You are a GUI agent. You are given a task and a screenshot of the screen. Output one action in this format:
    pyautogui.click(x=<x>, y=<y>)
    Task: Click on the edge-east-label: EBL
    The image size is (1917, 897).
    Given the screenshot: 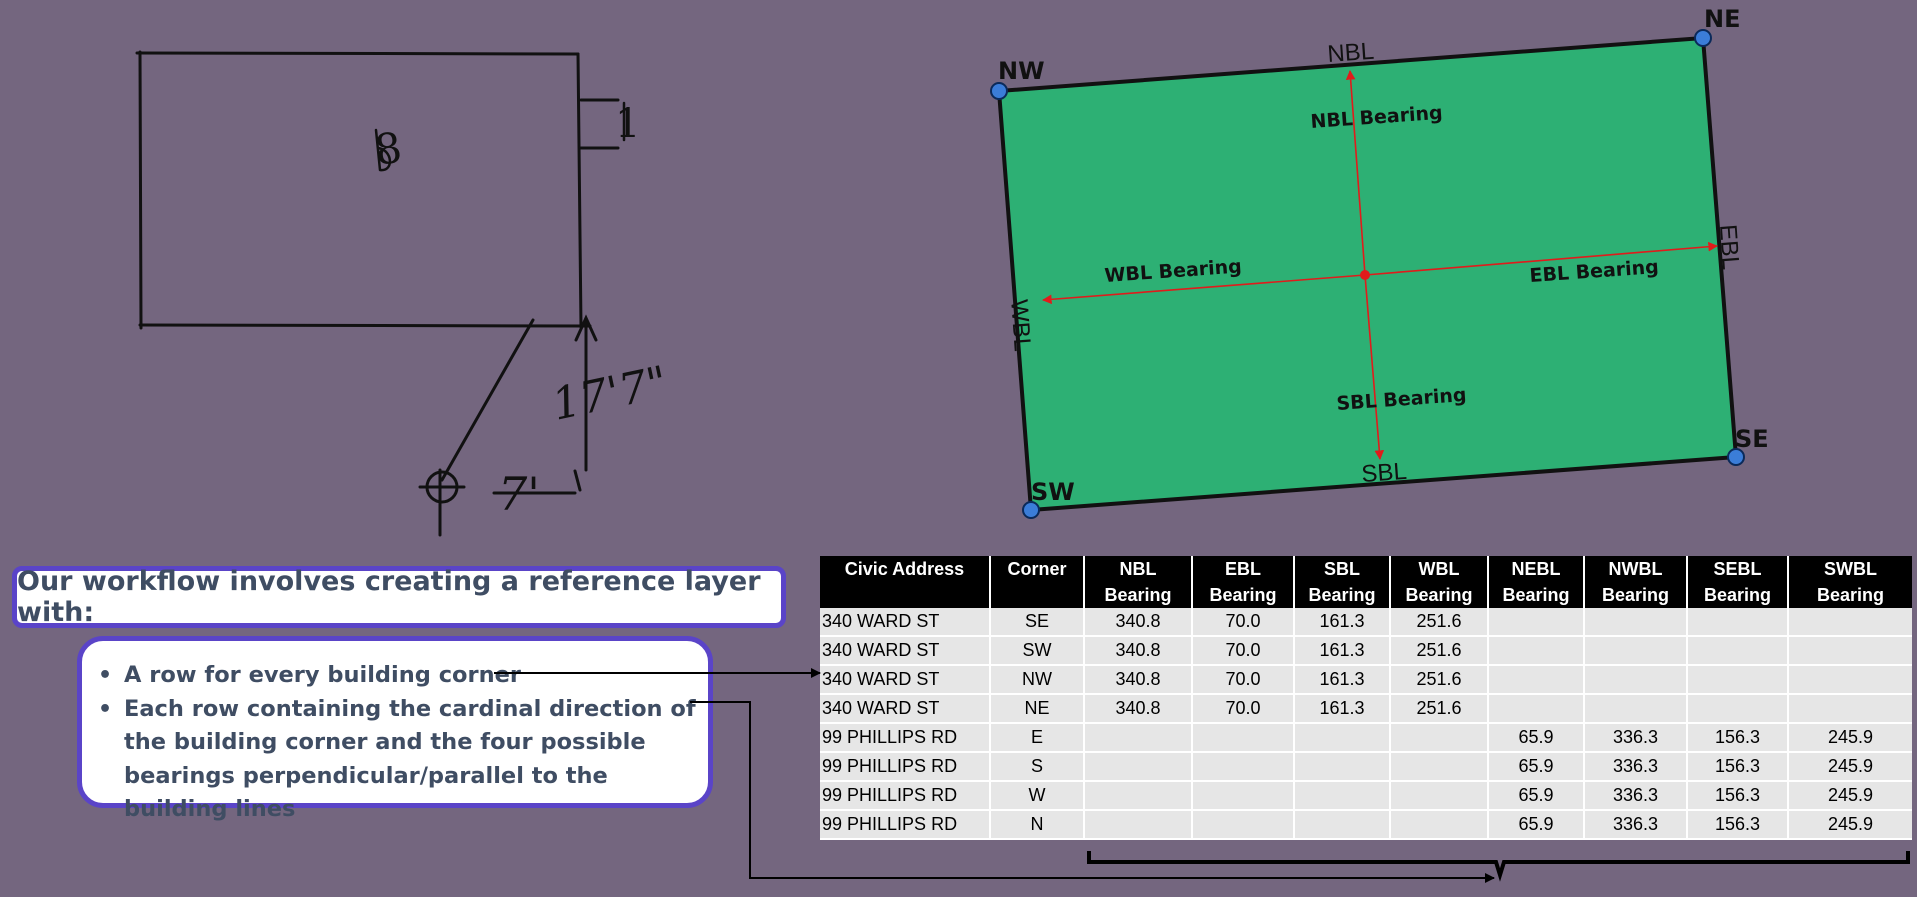 What is the action you would take?
    pyautogui.click(x=1729, y=247)
    